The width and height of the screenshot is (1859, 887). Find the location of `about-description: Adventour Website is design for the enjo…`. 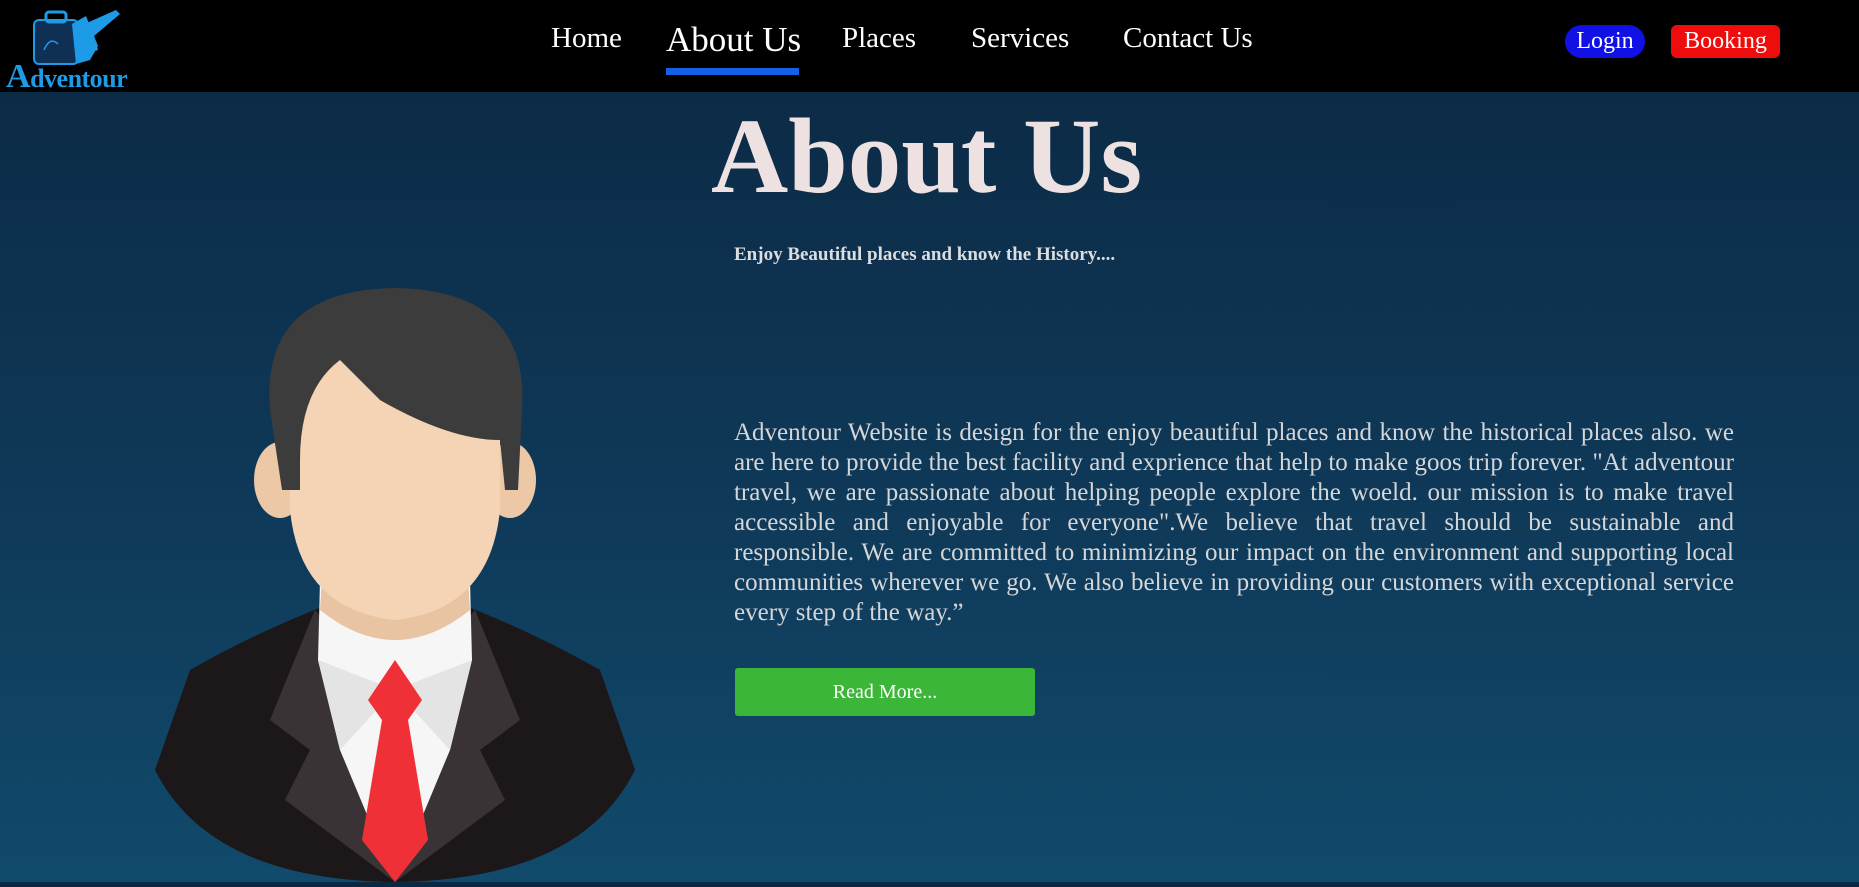

about-description: Adventour Website is design for the enjo… is located at coordinates (1234, 522).